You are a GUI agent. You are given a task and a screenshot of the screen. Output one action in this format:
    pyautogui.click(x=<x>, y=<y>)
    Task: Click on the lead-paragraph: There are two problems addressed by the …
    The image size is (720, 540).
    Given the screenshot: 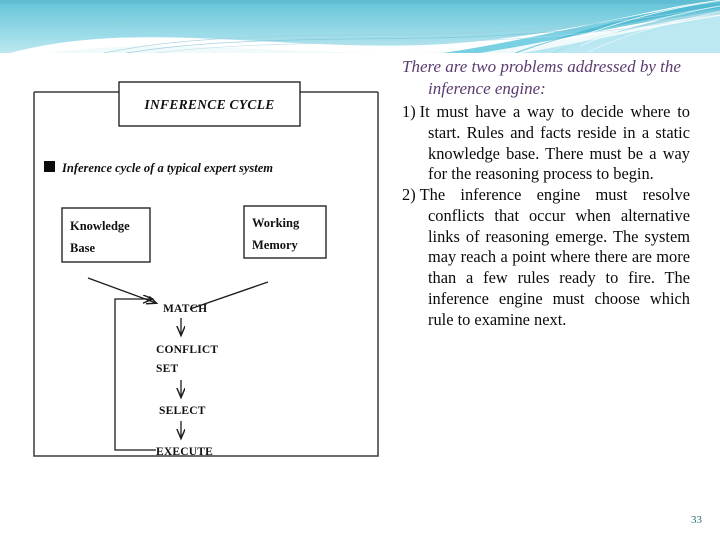 What is the action you would take?
    pyautogui.click(x=541, y=78)
    